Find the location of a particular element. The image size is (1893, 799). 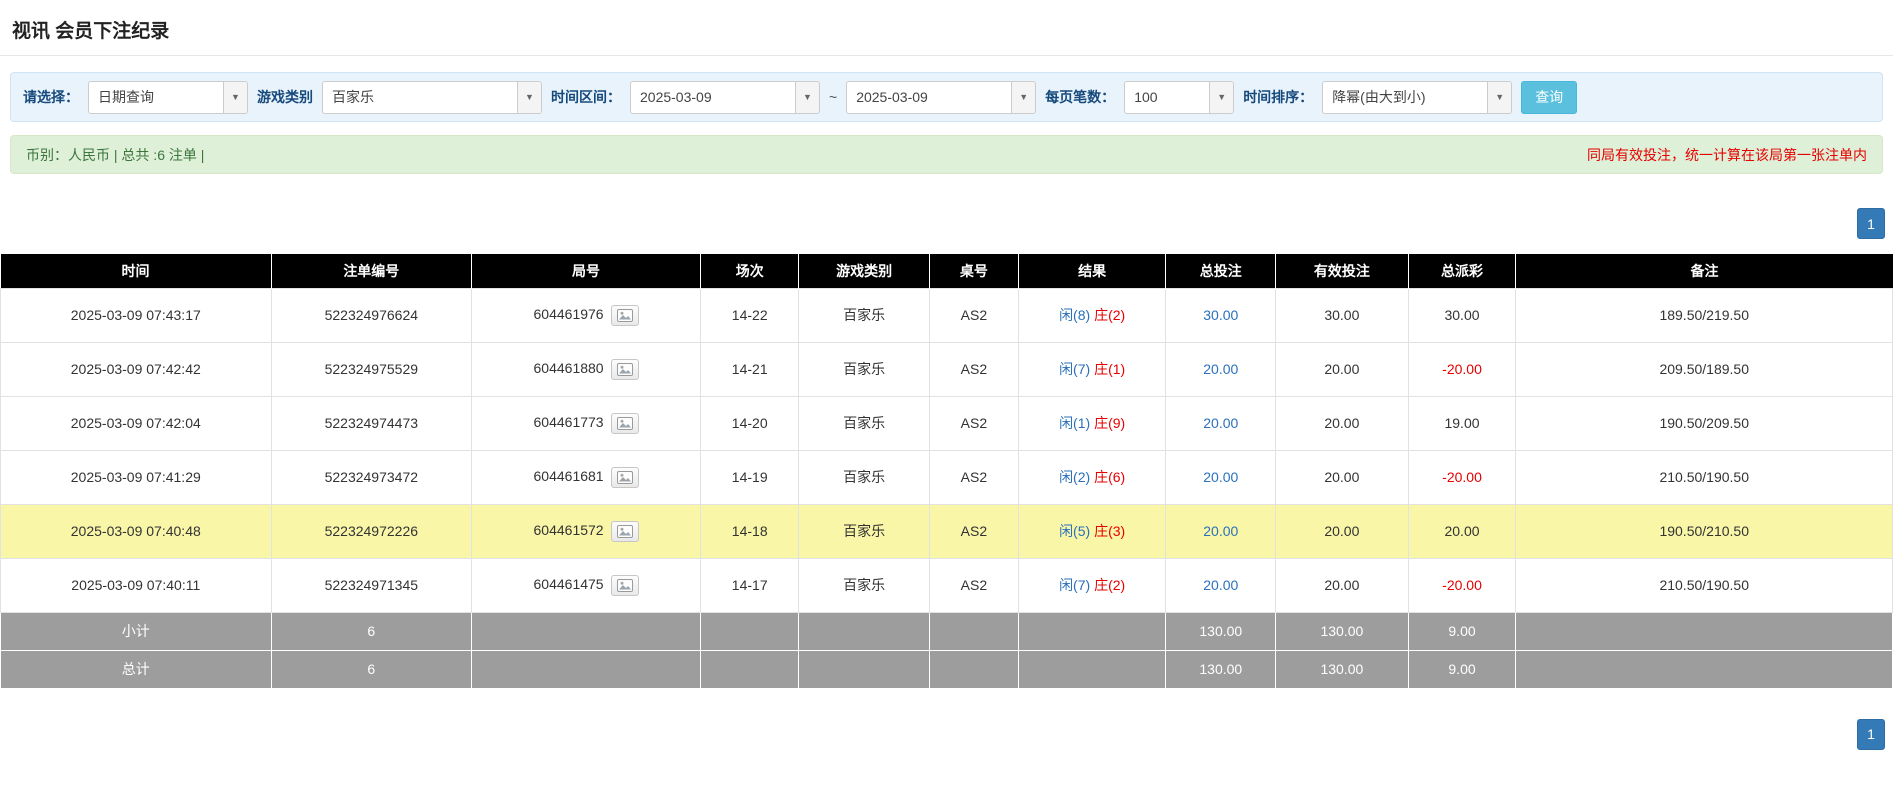

subtotal-count: 6 is located at coordinates (371, 631).